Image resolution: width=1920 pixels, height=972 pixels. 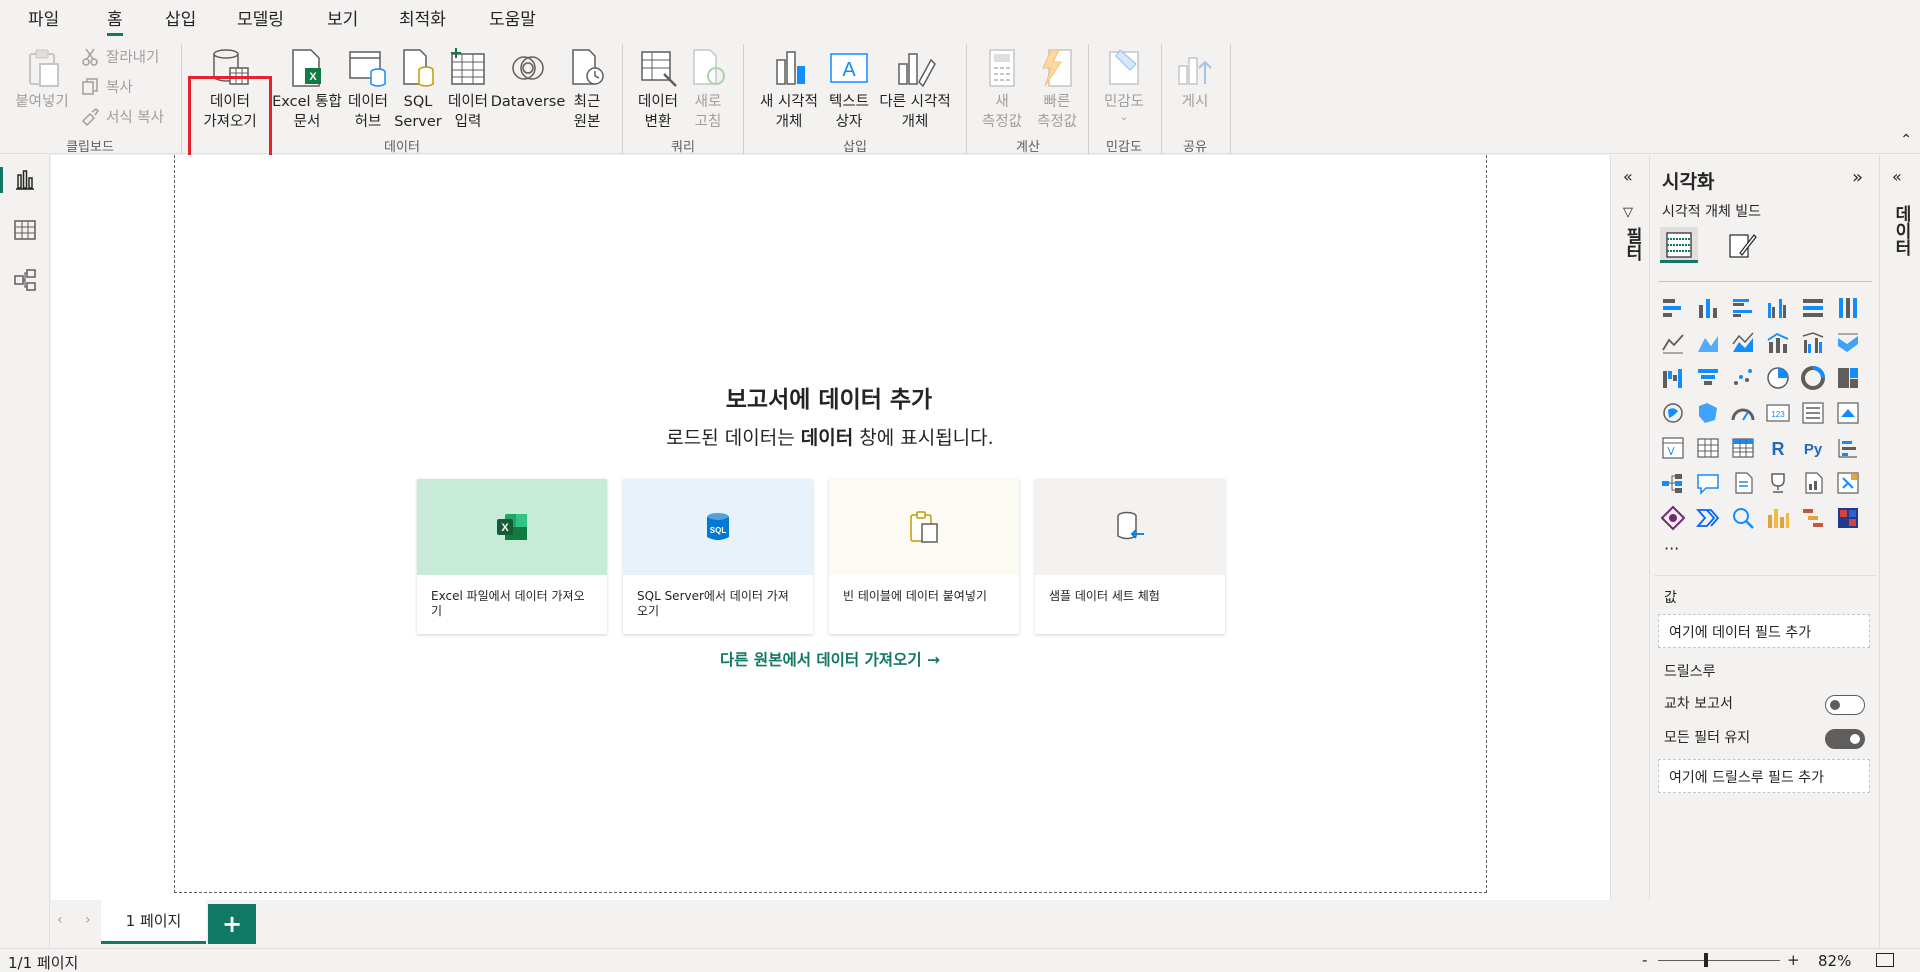 What do you see at coordinates (1848, 413) in the screenshot?
I see `kpi-icon` at bounding box center [1848, 413].